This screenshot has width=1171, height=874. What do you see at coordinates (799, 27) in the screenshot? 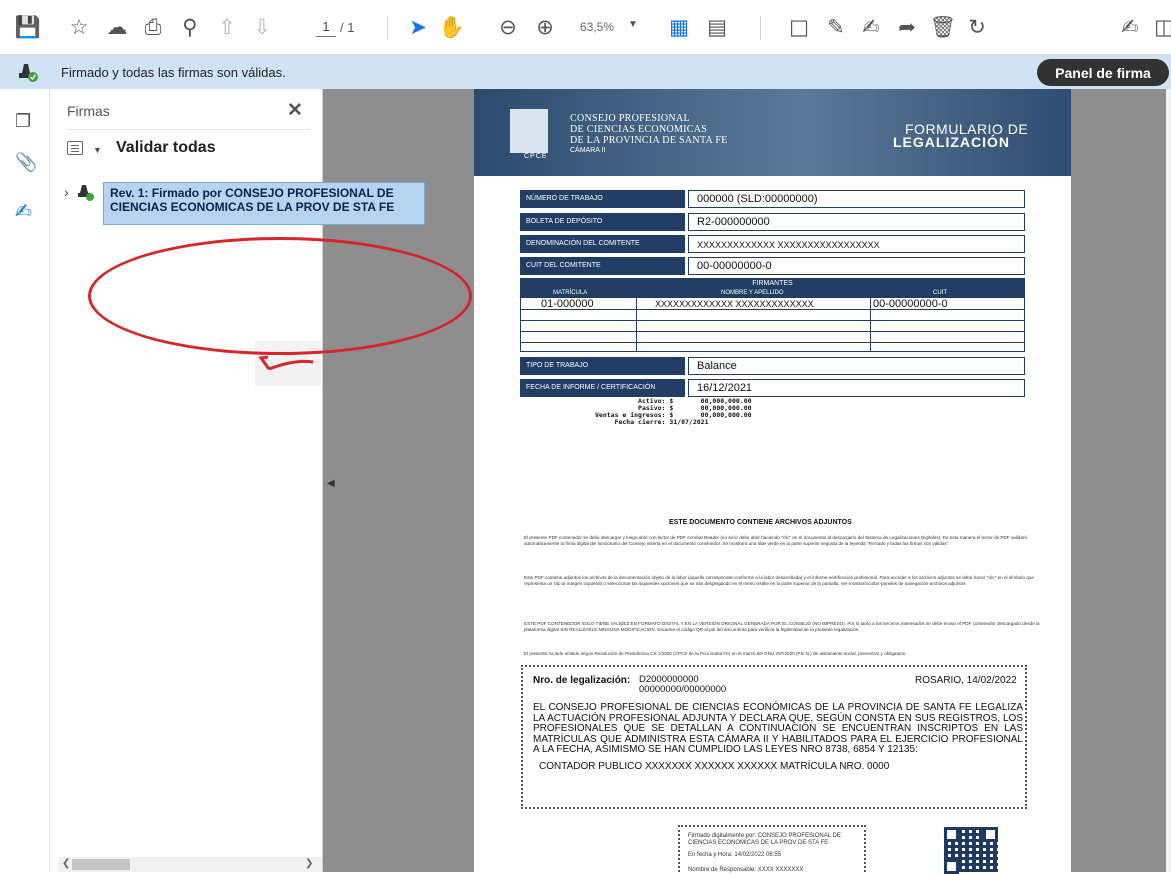
I see `comment-icon: □` at bounding box center [799, 27].